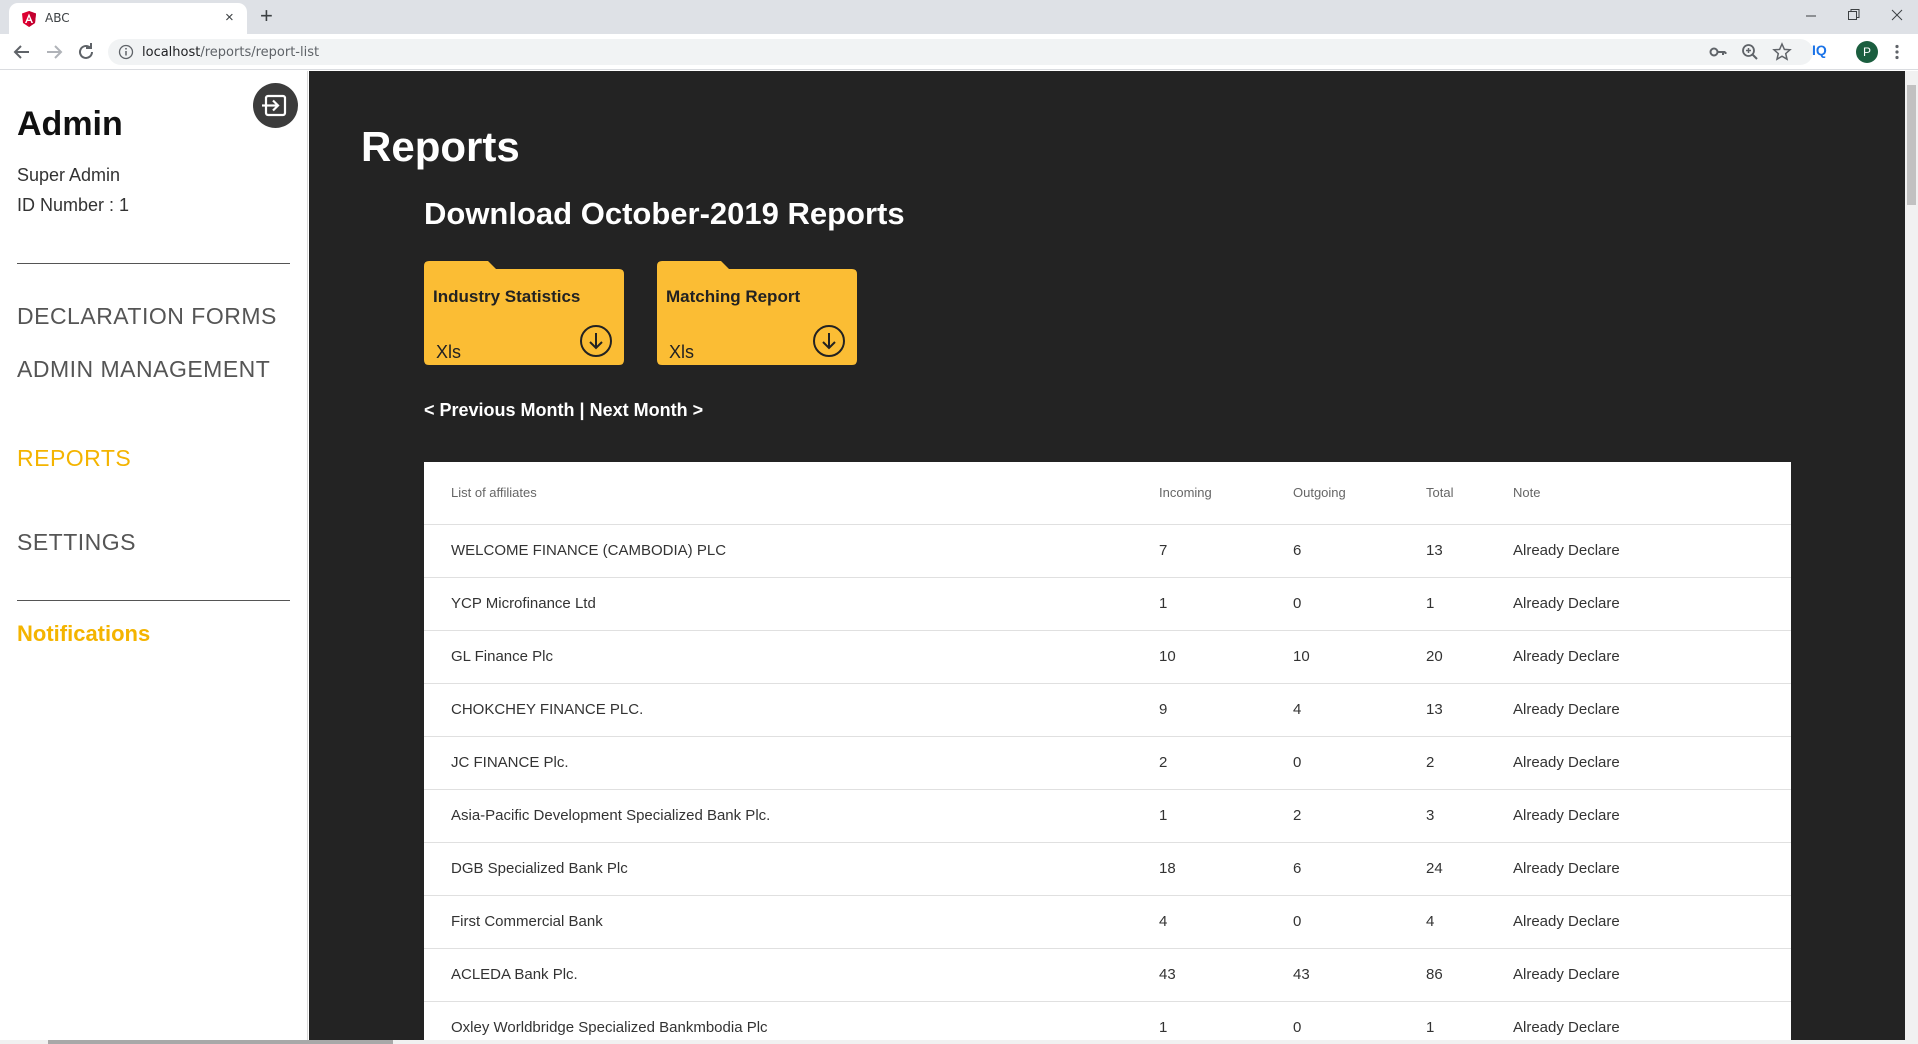 The width and height of the screenshot is (1918, 1044). Describe the element at coordinates (1652, 493) in the screenshot. I see `column-header-note: Note` at that location.